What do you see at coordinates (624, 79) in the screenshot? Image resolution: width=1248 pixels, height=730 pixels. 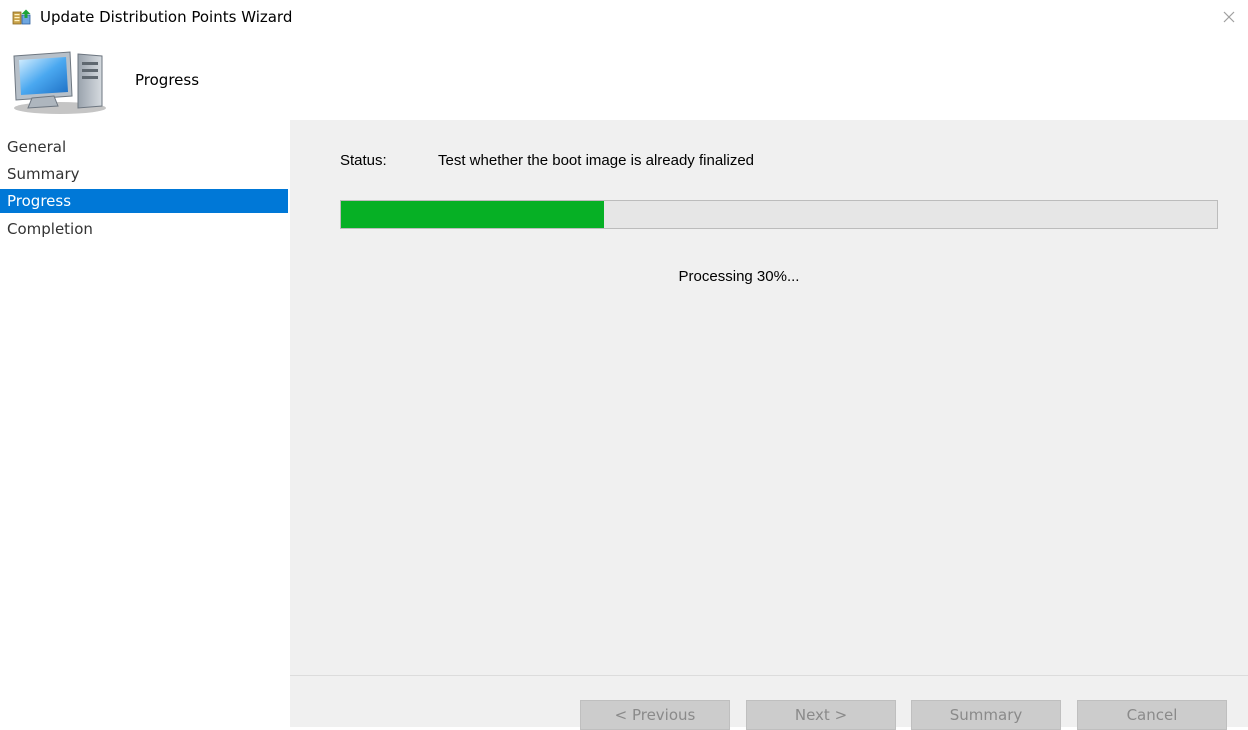 I see `wizard-header: Progress` at bounding box center [624, 79].